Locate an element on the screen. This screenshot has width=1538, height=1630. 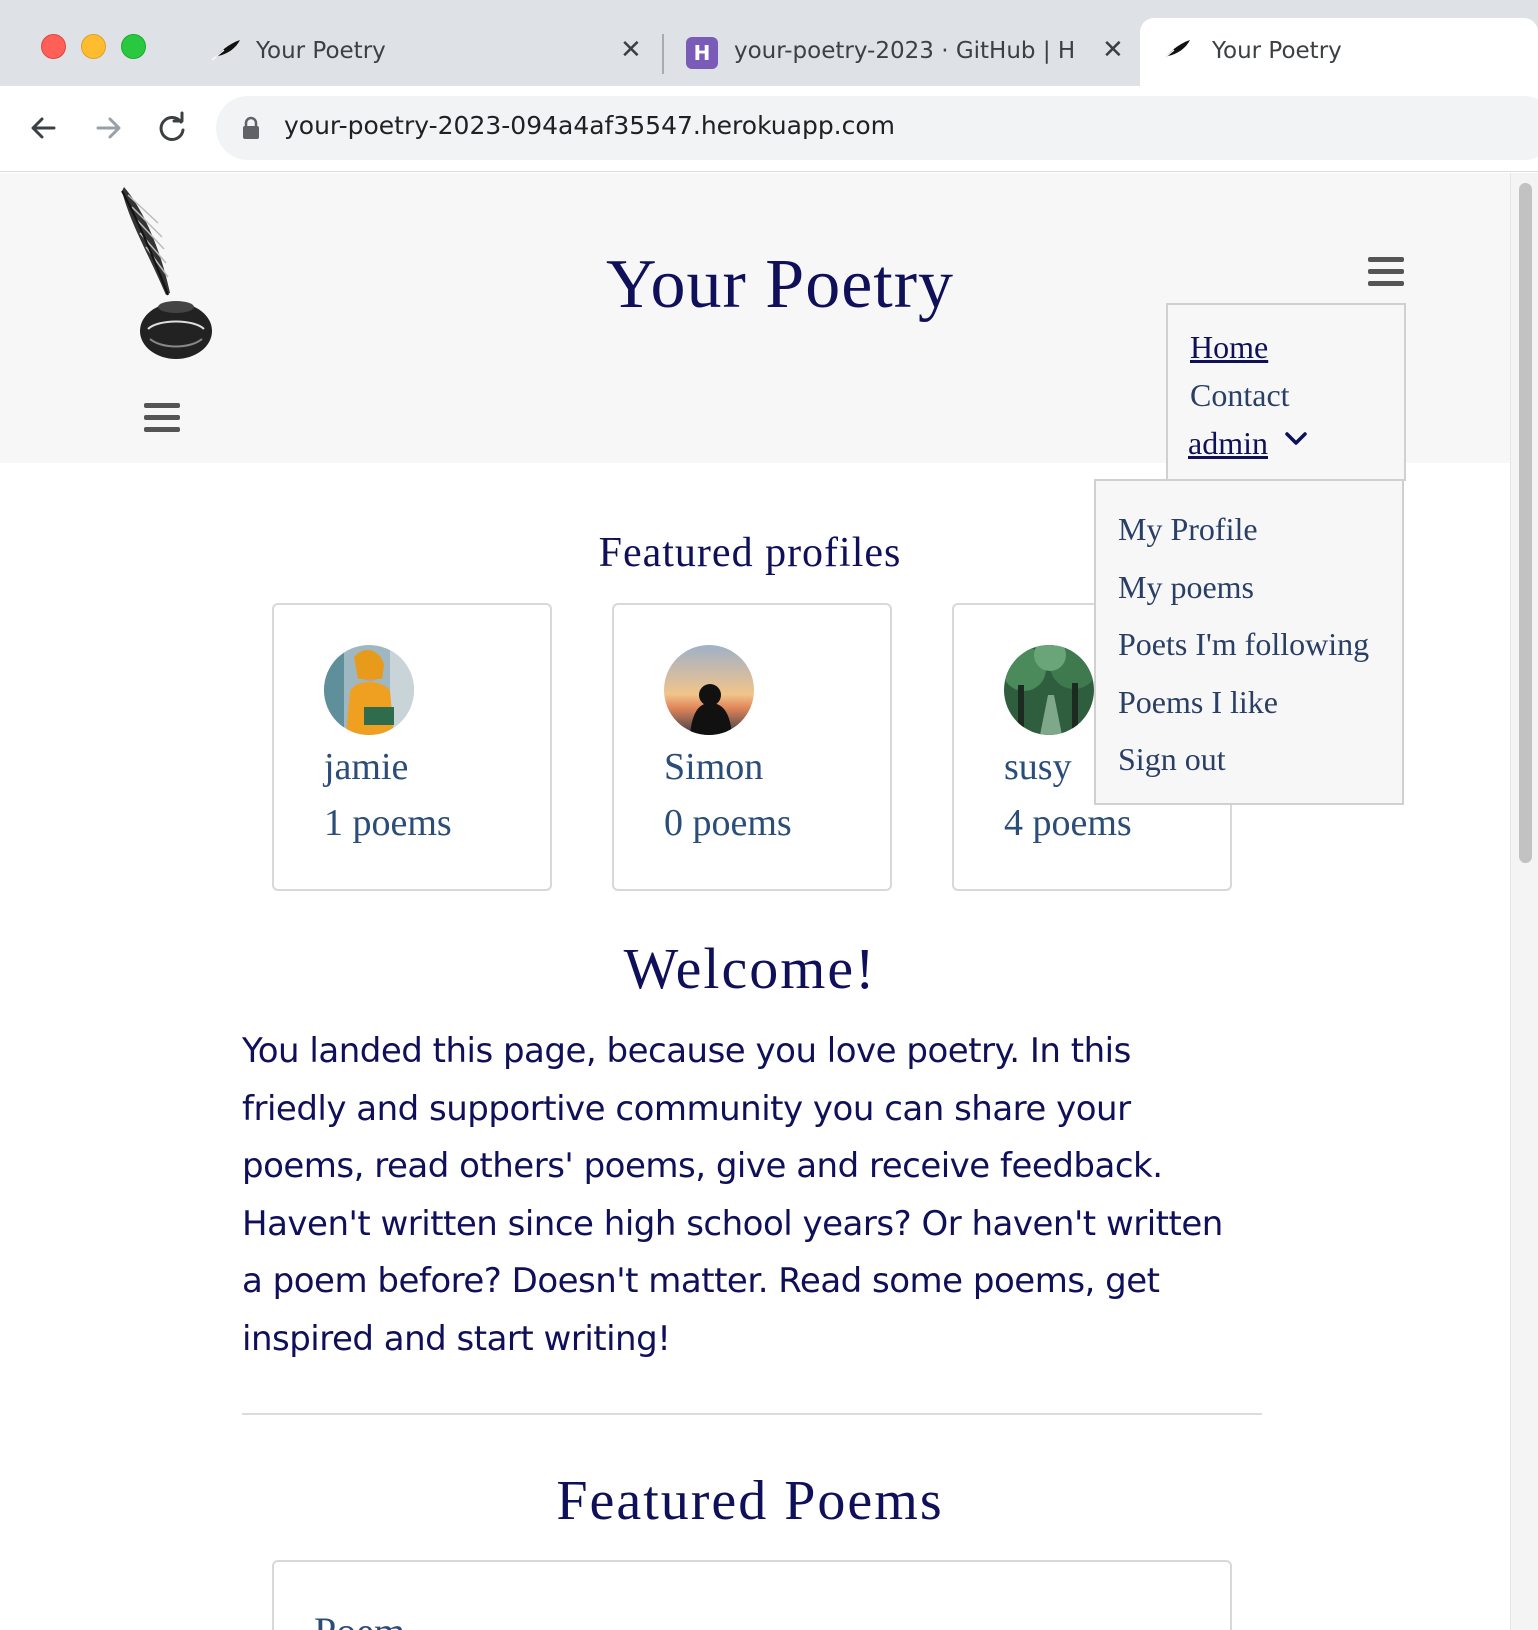
maximize-window-button is located at coordinates (133, 46).